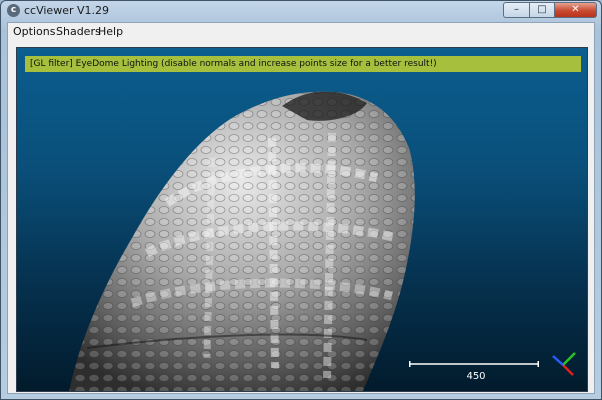 Image resolution: width=602 pixels, height=400 pixels. I want to click on menu-shaders: Shaders, so click(78, 32).